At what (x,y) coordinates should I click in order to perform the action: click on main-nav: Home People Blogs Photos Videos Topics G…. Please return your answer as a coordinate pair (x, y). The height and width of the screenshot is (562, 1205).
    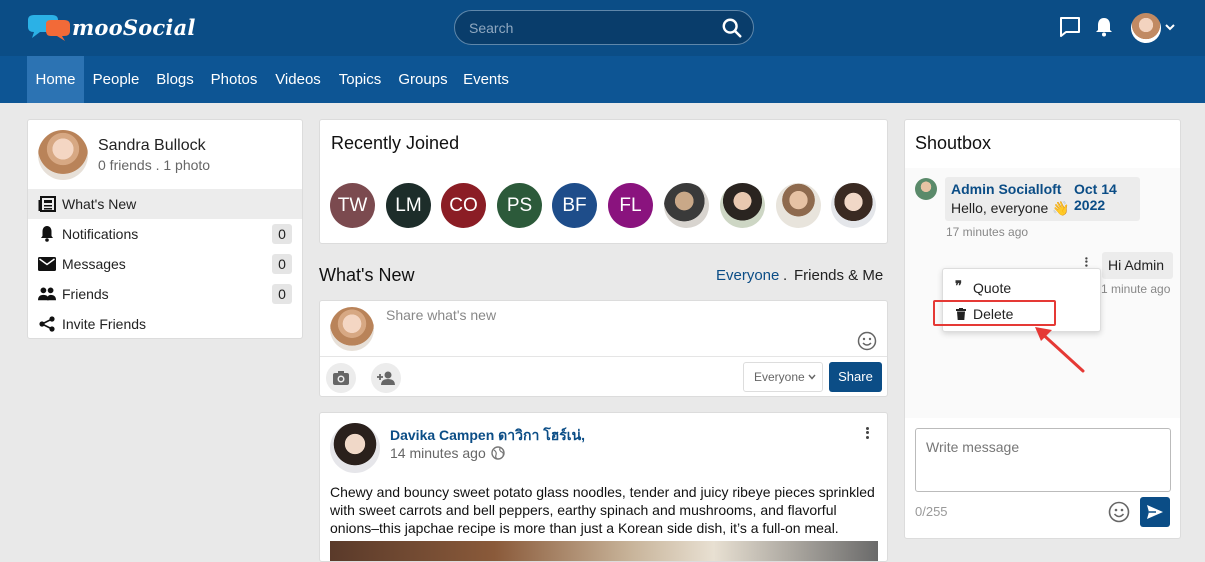
    Looking at the image, I should click on (602, 79).